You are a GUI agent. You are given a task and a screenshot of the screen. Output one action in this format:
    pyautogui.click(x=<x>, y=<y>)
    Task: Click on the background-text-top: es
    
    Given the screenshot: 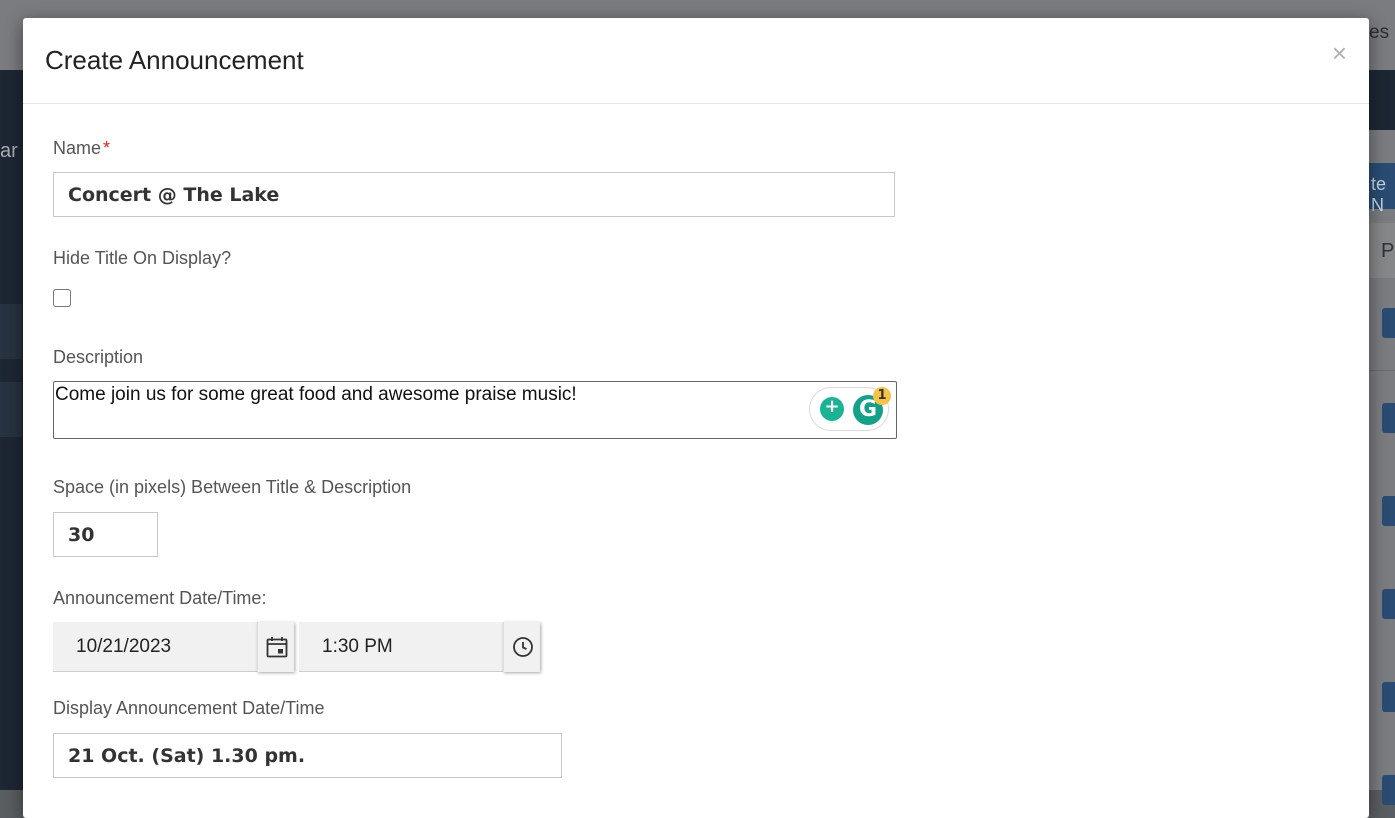 What is the action you would take?
    pyautogui.click(x=1379, y=32)
    